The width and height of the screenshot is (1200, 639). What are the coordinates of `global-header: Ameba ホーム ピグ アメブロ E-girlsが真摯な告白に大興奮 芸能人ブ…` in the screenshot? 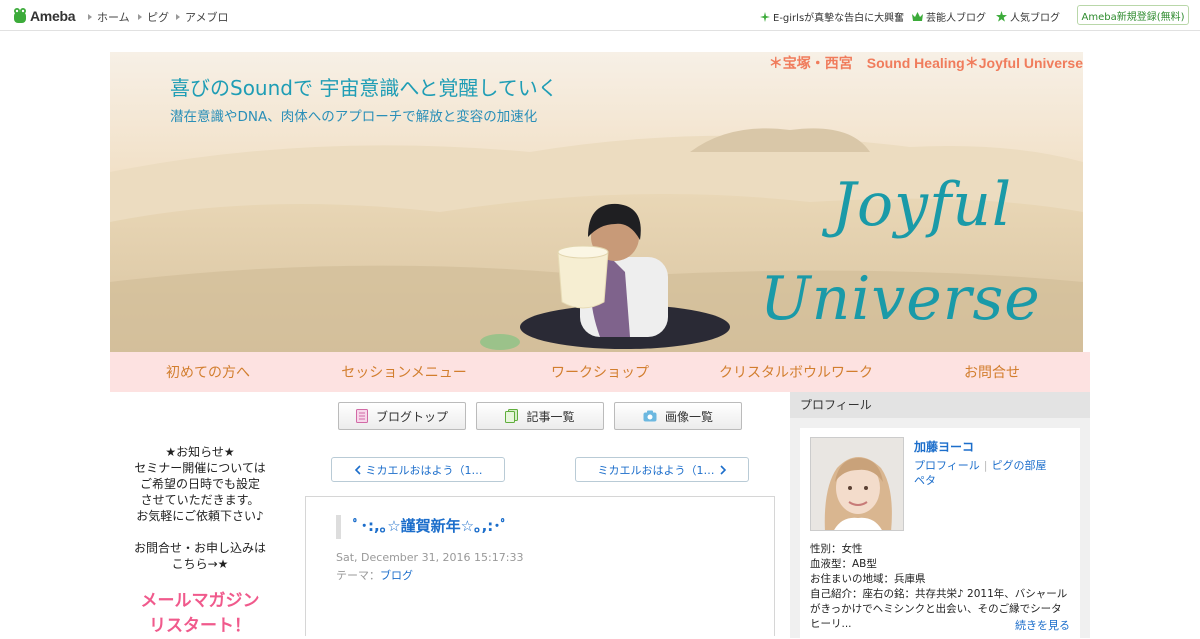 It's located at (600, 15).